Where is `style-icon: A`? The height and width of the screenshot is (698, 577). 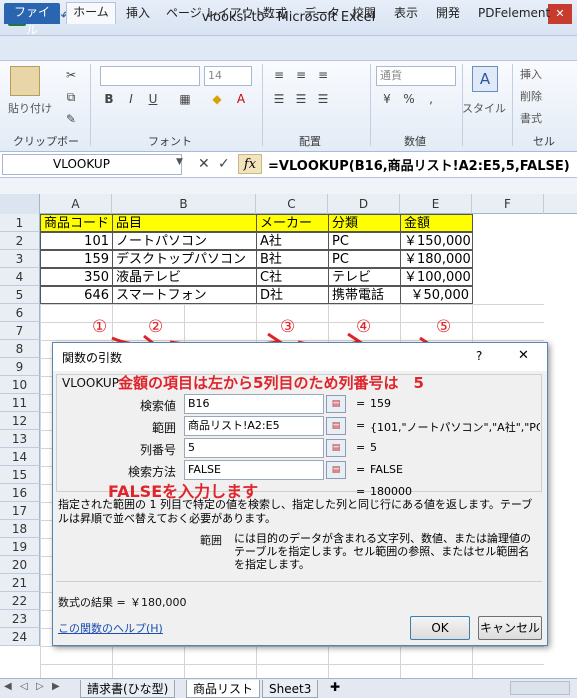
style-icon: A is located at coordinates (485, 79).